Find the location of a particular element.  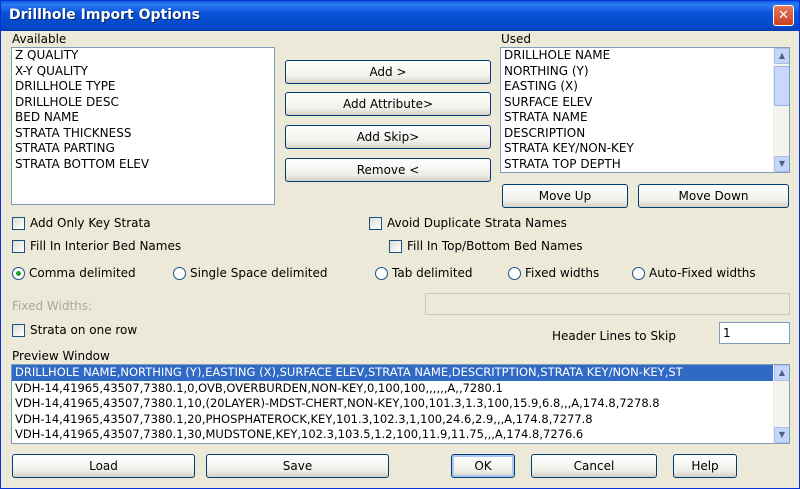

checkbox-label: Avoid Duplicate Strata Names is located at coordinates (477, 223).